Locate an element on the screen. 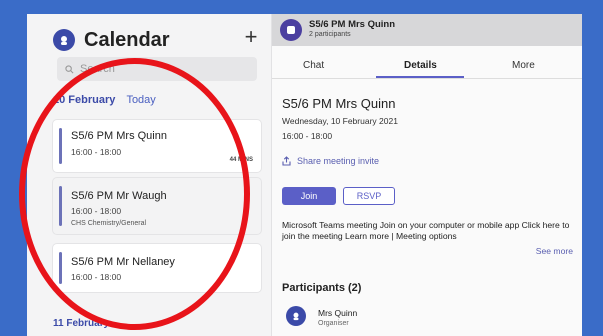 This screenshot has height=336, width=603. meeting-participant-count: 2 participants is located at coordinates (330, 34).